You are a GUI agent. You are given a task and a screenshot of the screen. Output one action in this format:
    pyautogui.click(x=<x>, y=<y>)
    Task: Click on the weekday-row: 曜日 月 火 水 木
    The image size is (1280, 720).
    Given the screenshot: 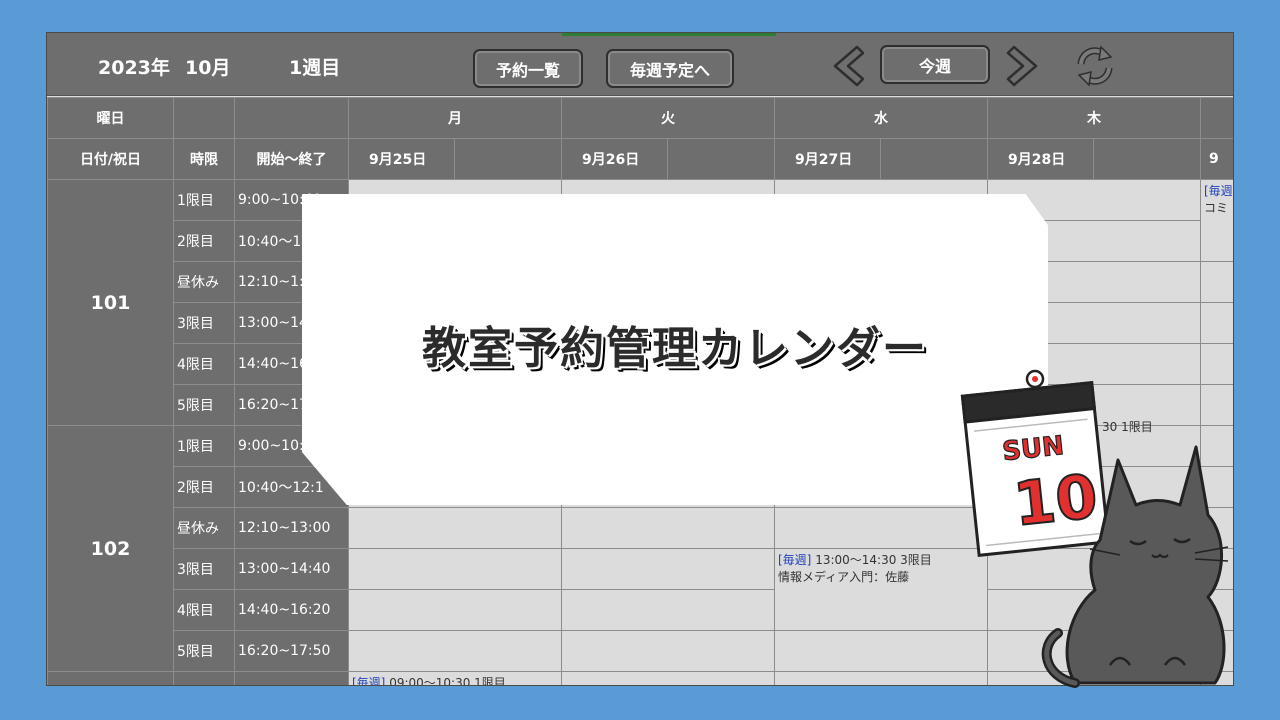 What is the action you would take?
    pyautogui.click(x=640, y=118)
    